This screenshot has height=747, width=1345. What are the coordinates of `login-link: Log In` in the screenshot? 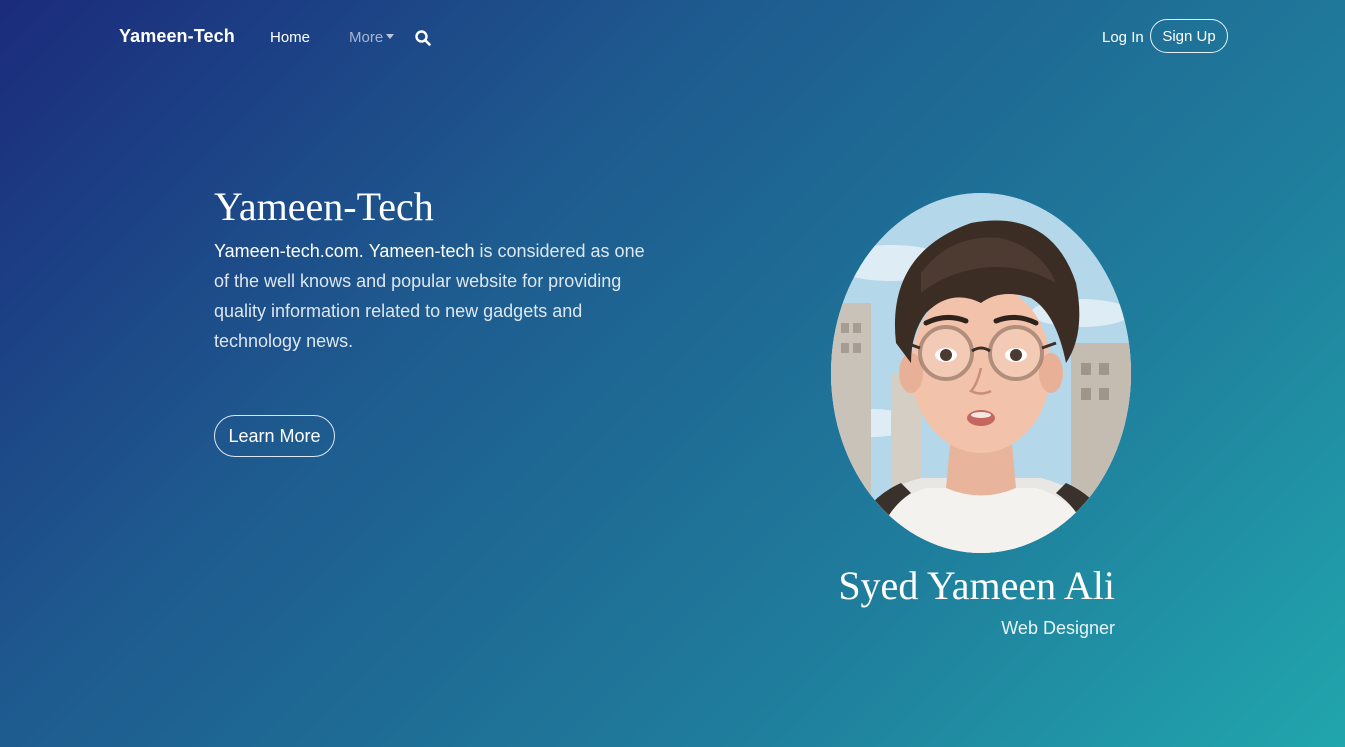 It's located at (1123, 37).